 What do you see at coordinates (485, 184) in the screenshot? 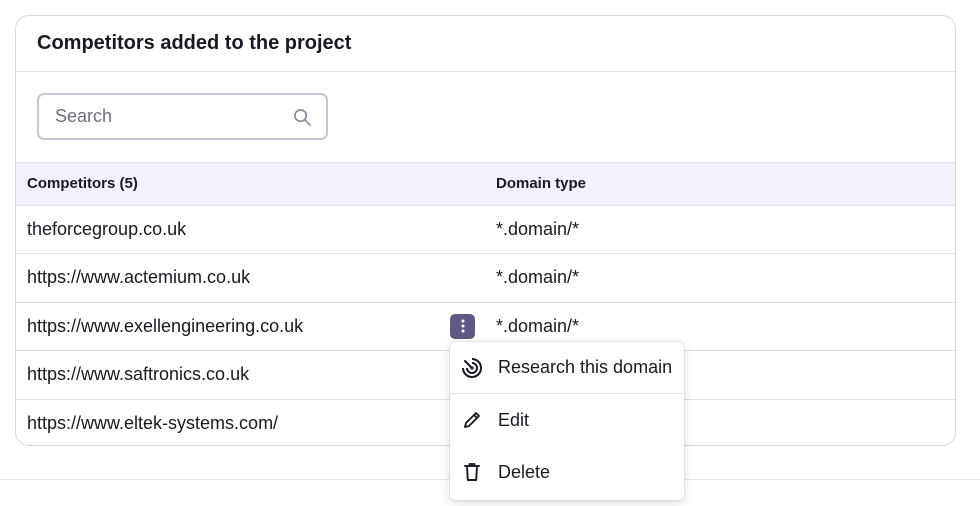
I see `table-header: Competitors (5) Domain type` at bounding box center [485, 184].